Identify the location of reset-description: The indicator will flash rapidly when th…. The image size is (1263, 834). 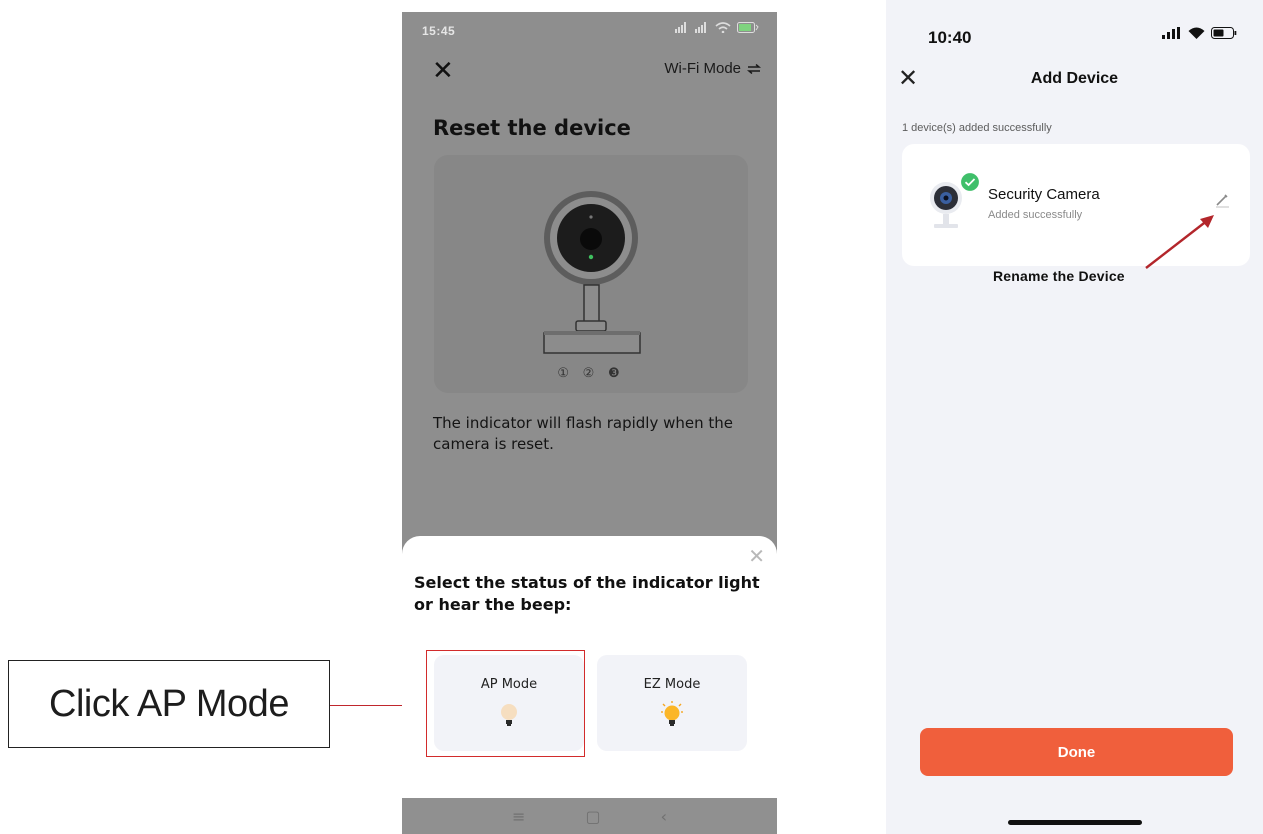
(583, 433).